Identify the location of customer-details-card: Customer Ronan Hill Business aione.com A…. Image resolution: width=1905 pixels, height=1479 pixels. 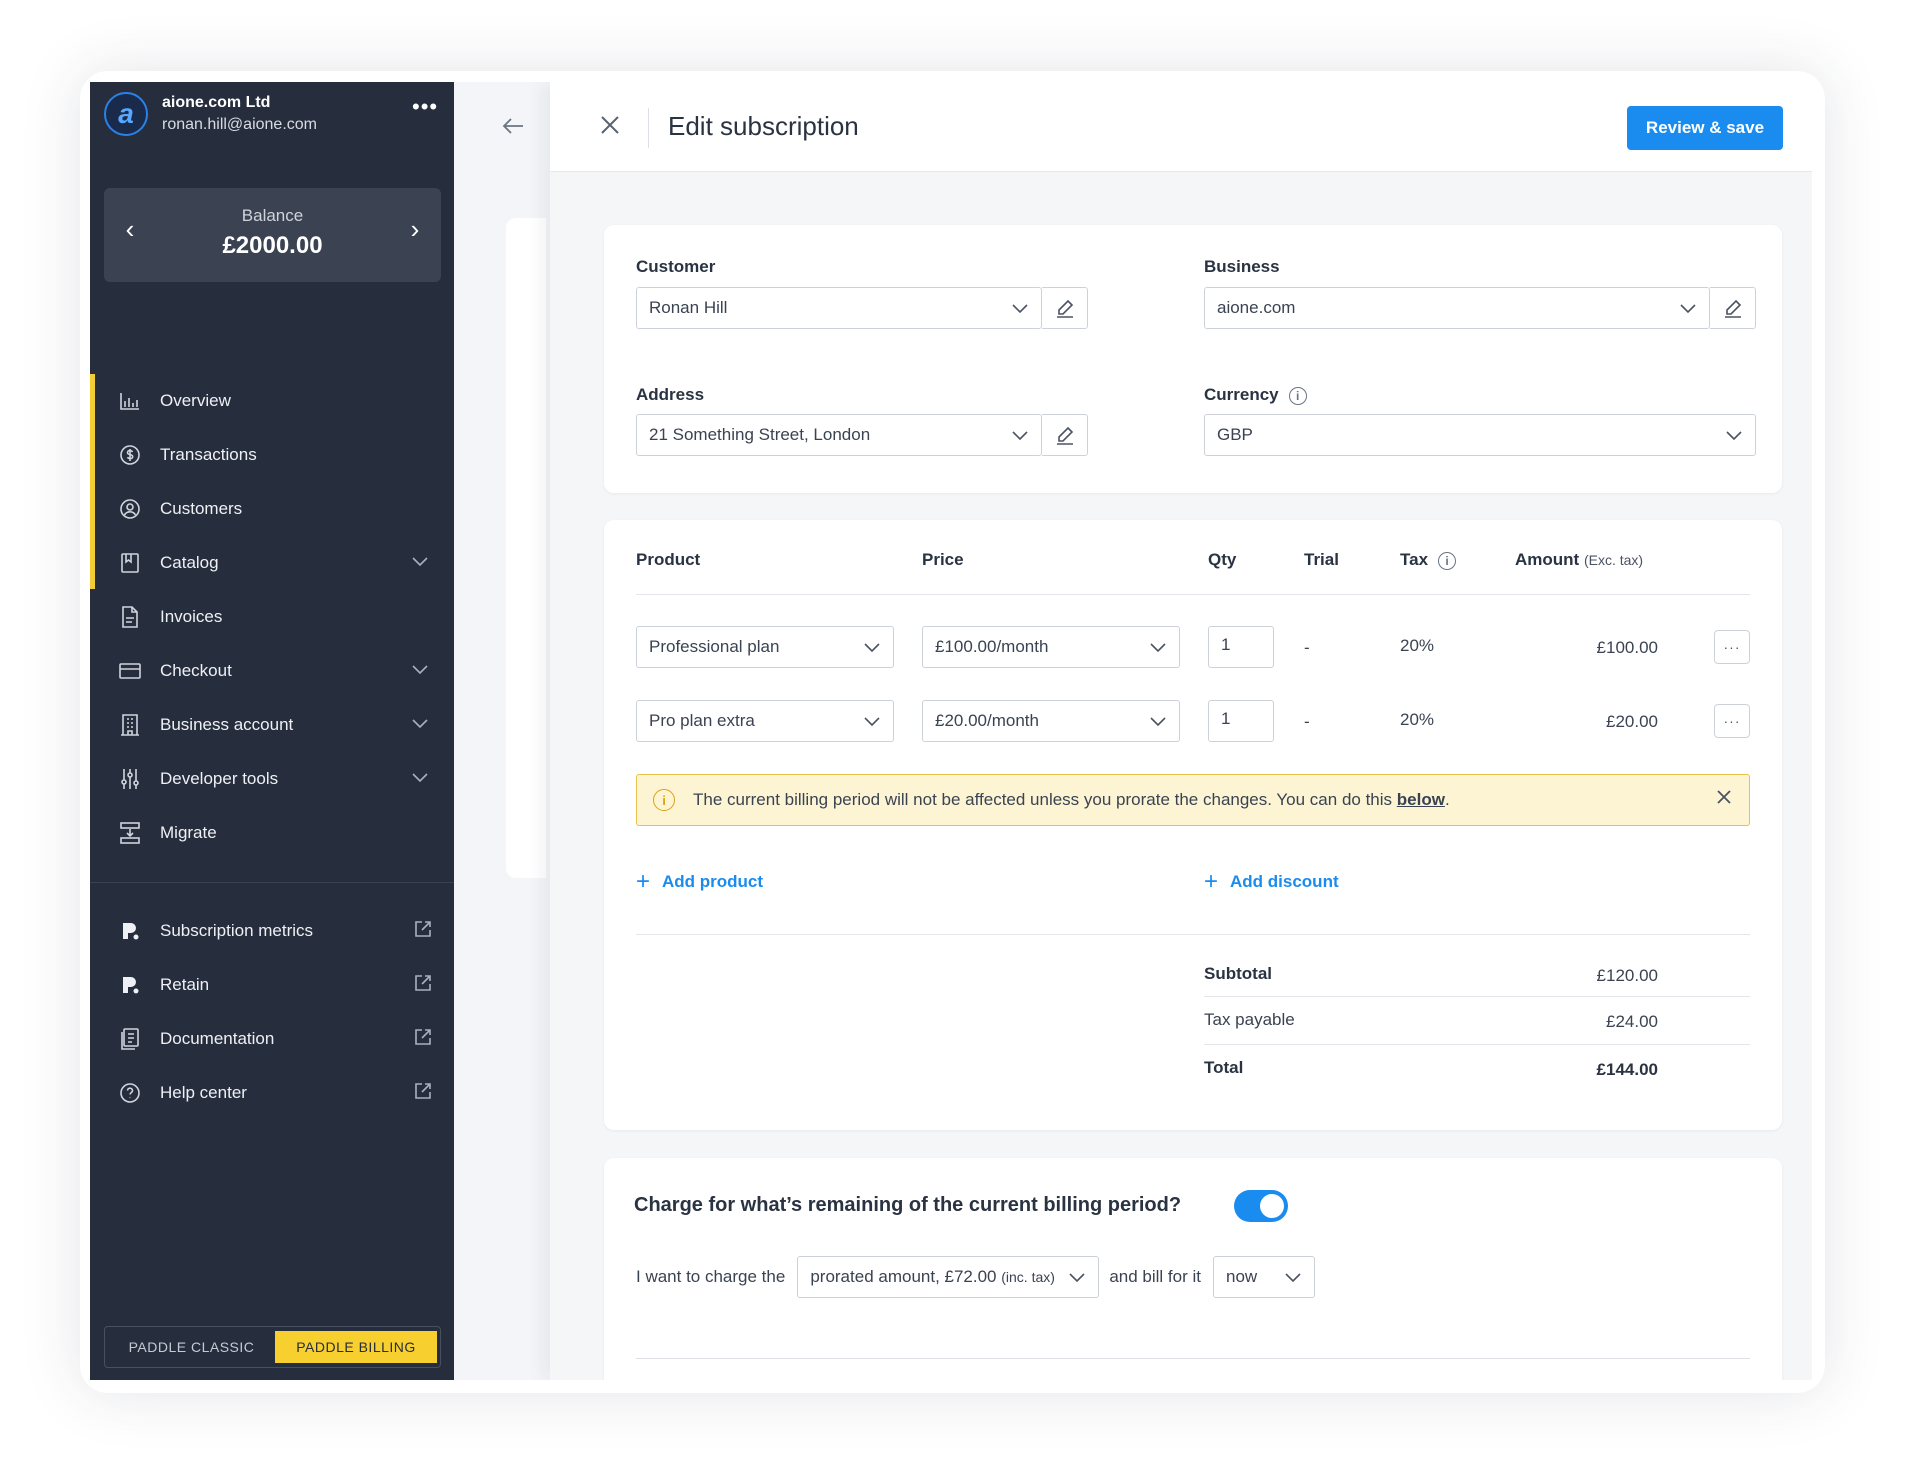
(1193, 359).